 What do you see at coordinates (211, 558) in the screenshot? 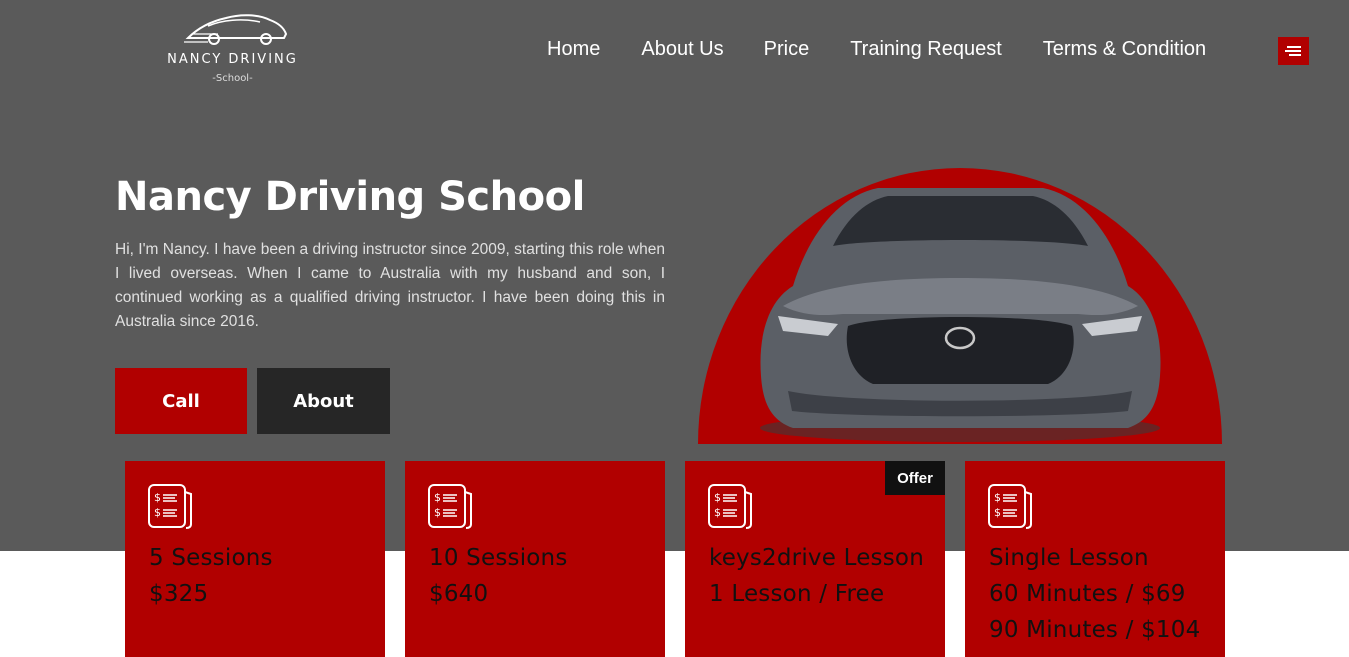
I see `card-title: 5 Sessions` at bounding box center [211, 558].